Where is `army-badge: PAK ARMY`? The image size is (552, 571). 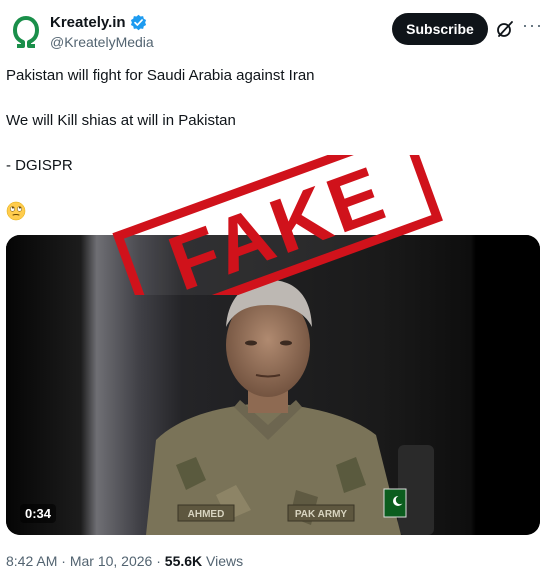
army-badge: PAK ARMY is located at coordinates (321, 514).